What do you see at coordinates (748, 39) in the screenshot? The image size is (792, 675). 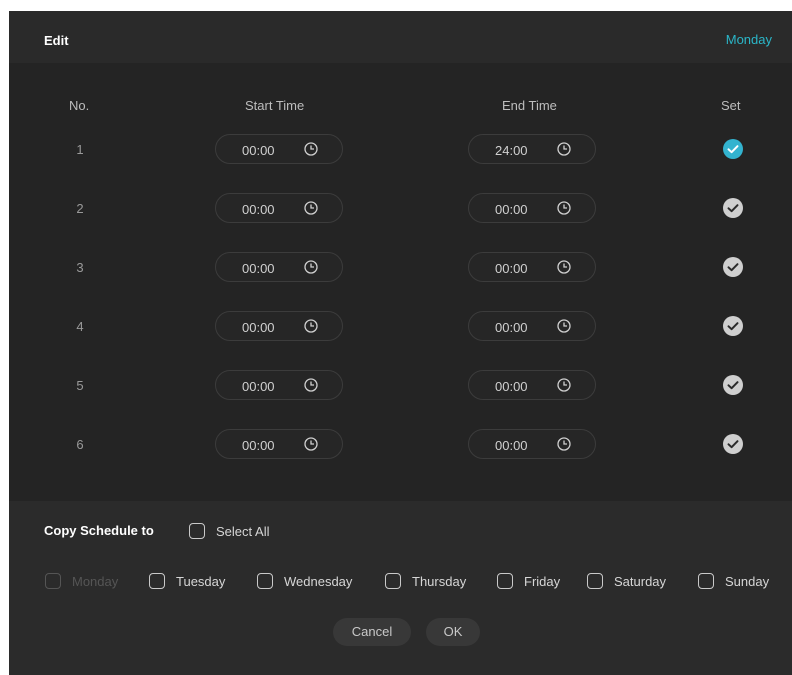 I see `current-day-label: Monday` at bounding box center [748, 39].